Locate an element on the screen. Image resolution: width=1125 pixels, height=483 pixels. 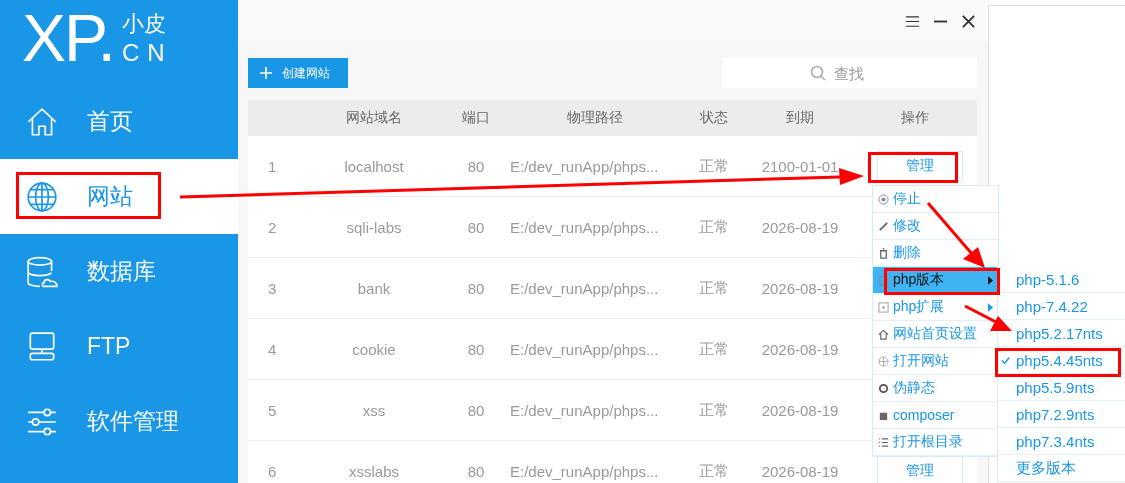
table-cell-text: 5 is located at coordinates (272, 410).